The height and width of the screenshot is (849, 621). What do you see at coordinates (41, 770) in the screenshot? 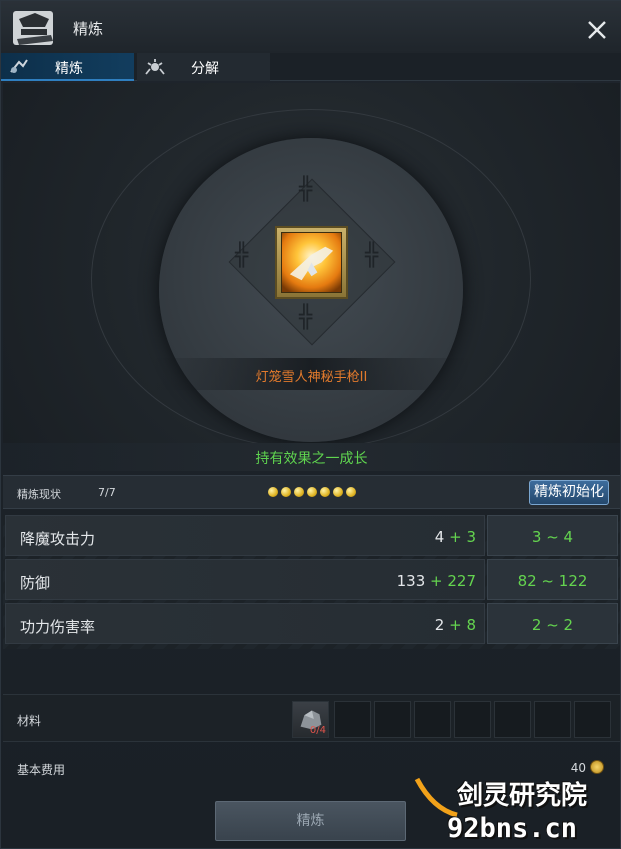
I see `cost-label: 基本费用` at bounding box center [41, 770].